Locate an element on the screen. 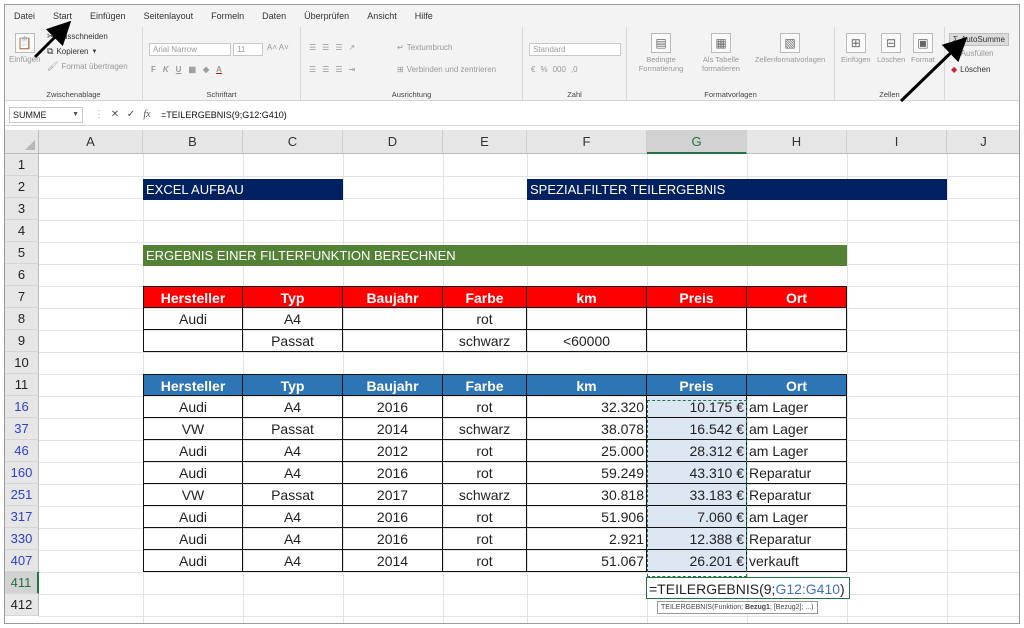  decimal-icon: ,0 is located at coordinates (574, 69).